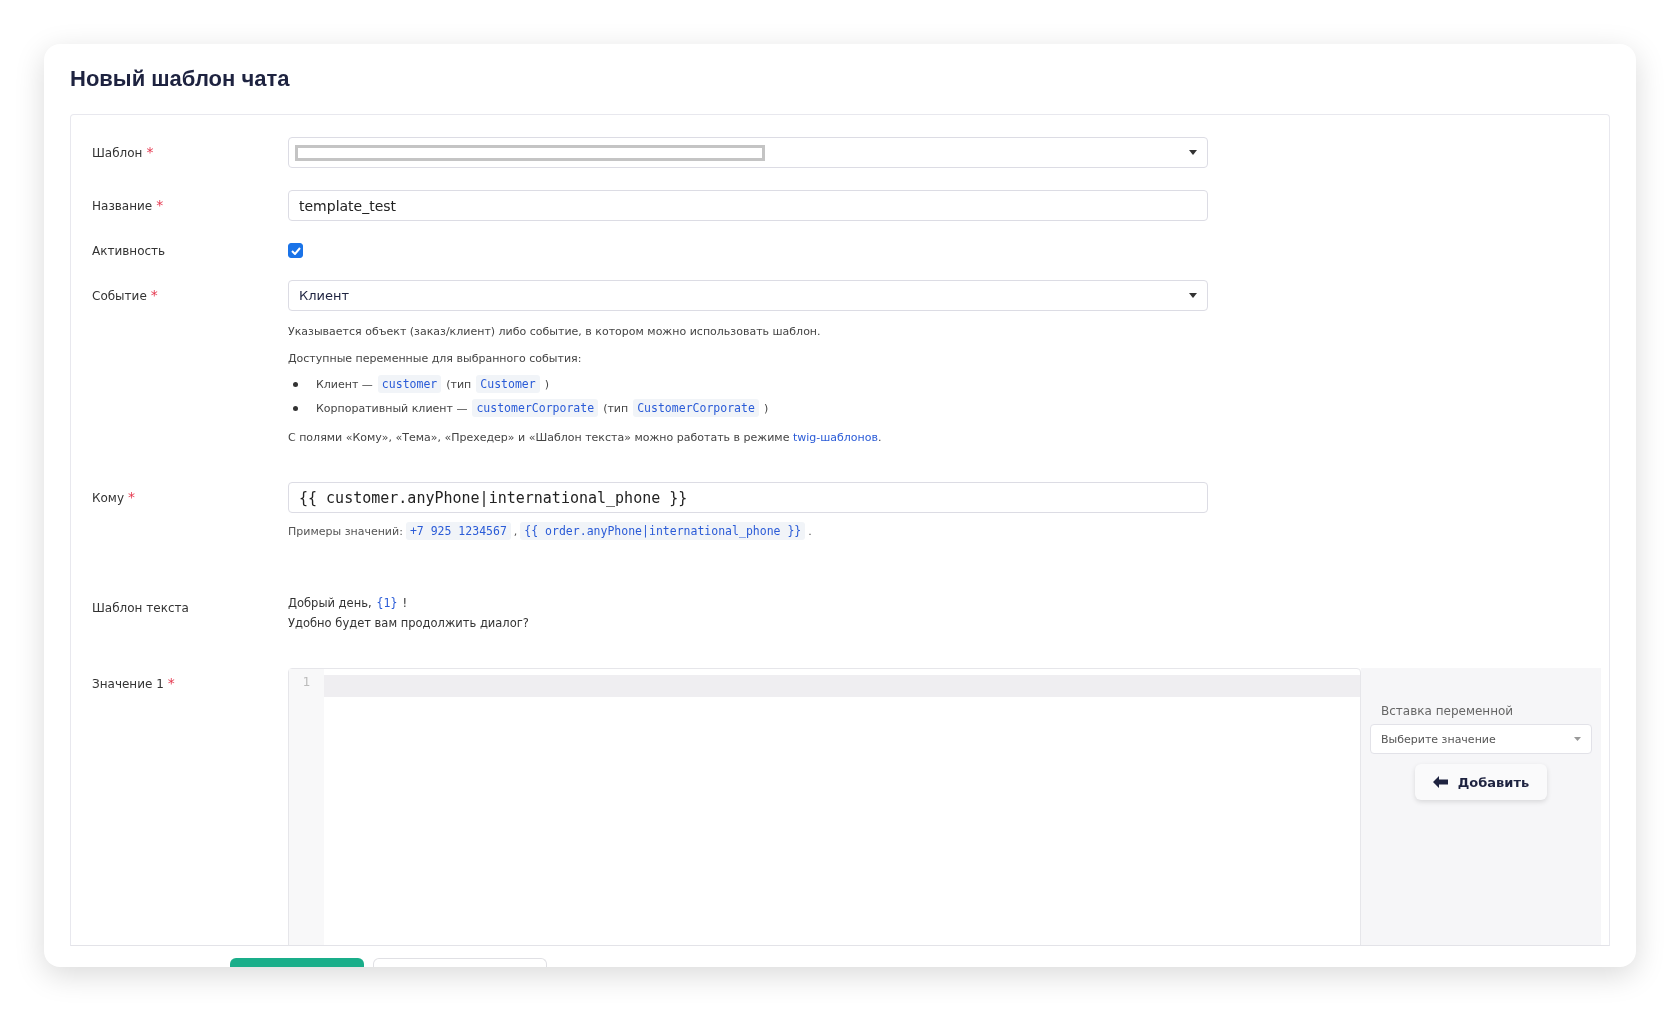  Describe the element at coordinates (140, 608) in the screenshot. I see `field-label: Шаблон текста` at that location.